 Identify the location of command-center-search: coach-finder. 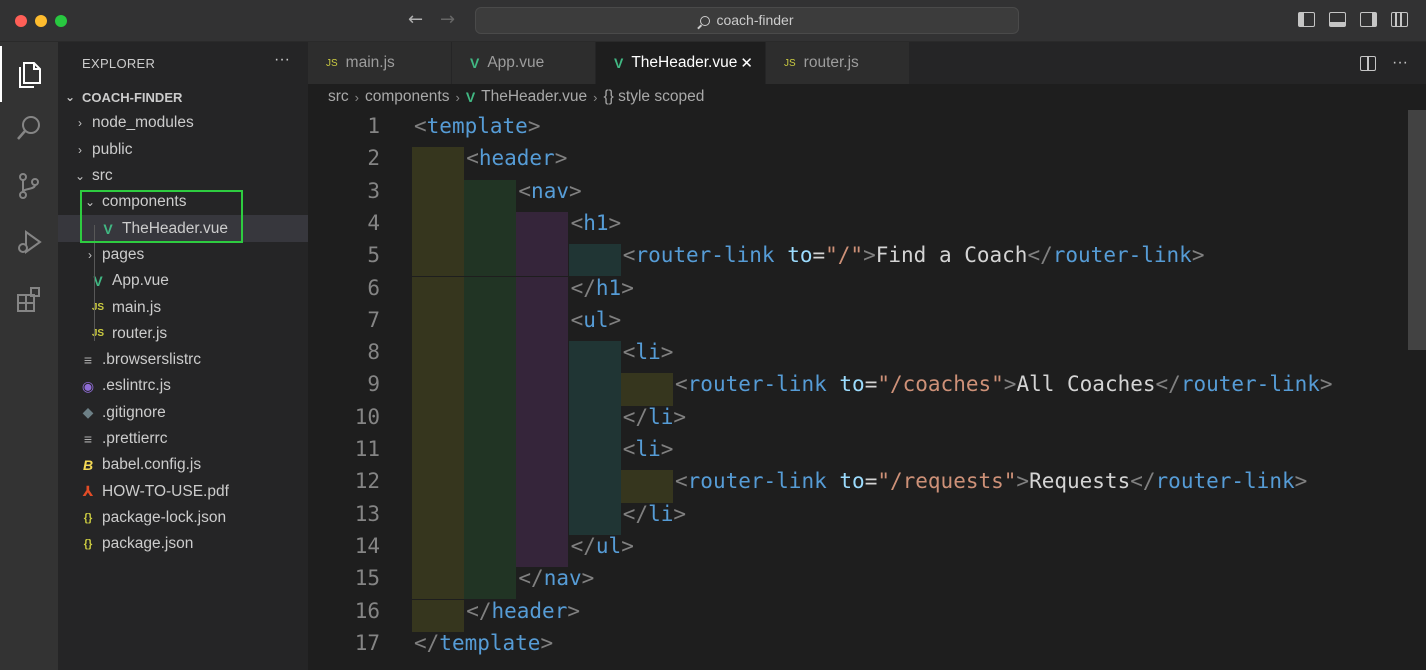
(747, 20).